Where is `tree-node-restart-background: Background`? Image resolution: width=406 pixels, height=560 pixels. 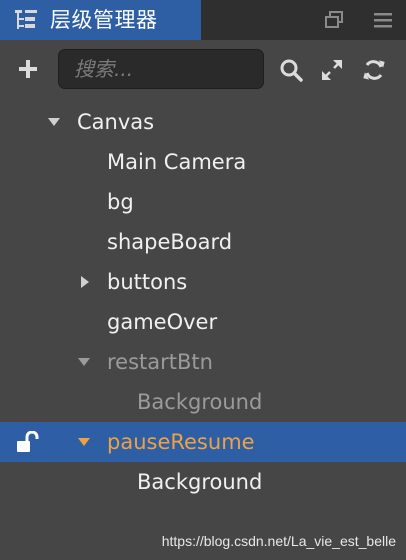 tree-node-restart-background: Background is located at coordinates (203, 402).